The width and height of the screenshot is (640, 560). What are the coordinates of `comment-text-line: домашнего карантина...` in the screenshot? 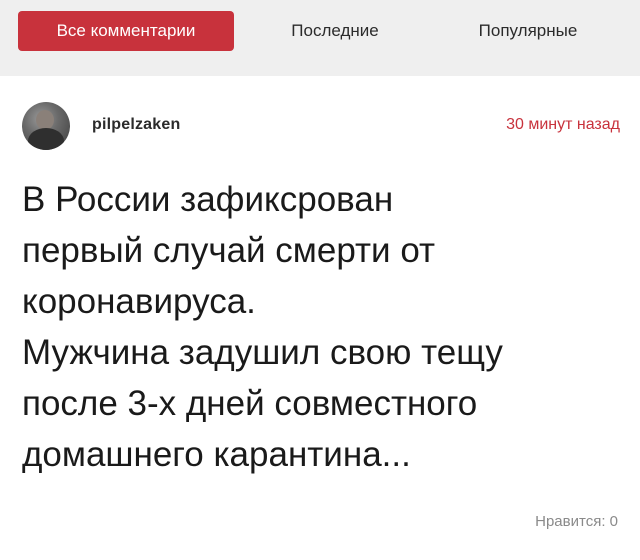 It's located at (216, 454).